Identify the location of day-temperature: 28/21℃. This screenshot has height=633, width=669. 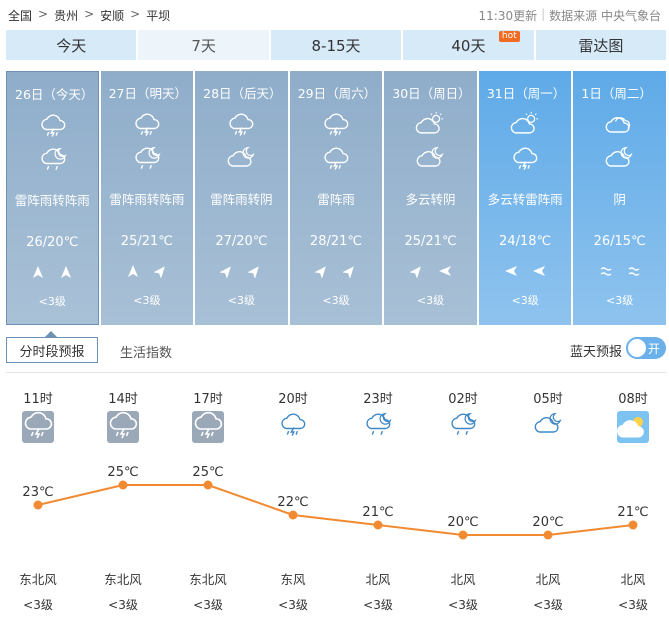
(335, 241).